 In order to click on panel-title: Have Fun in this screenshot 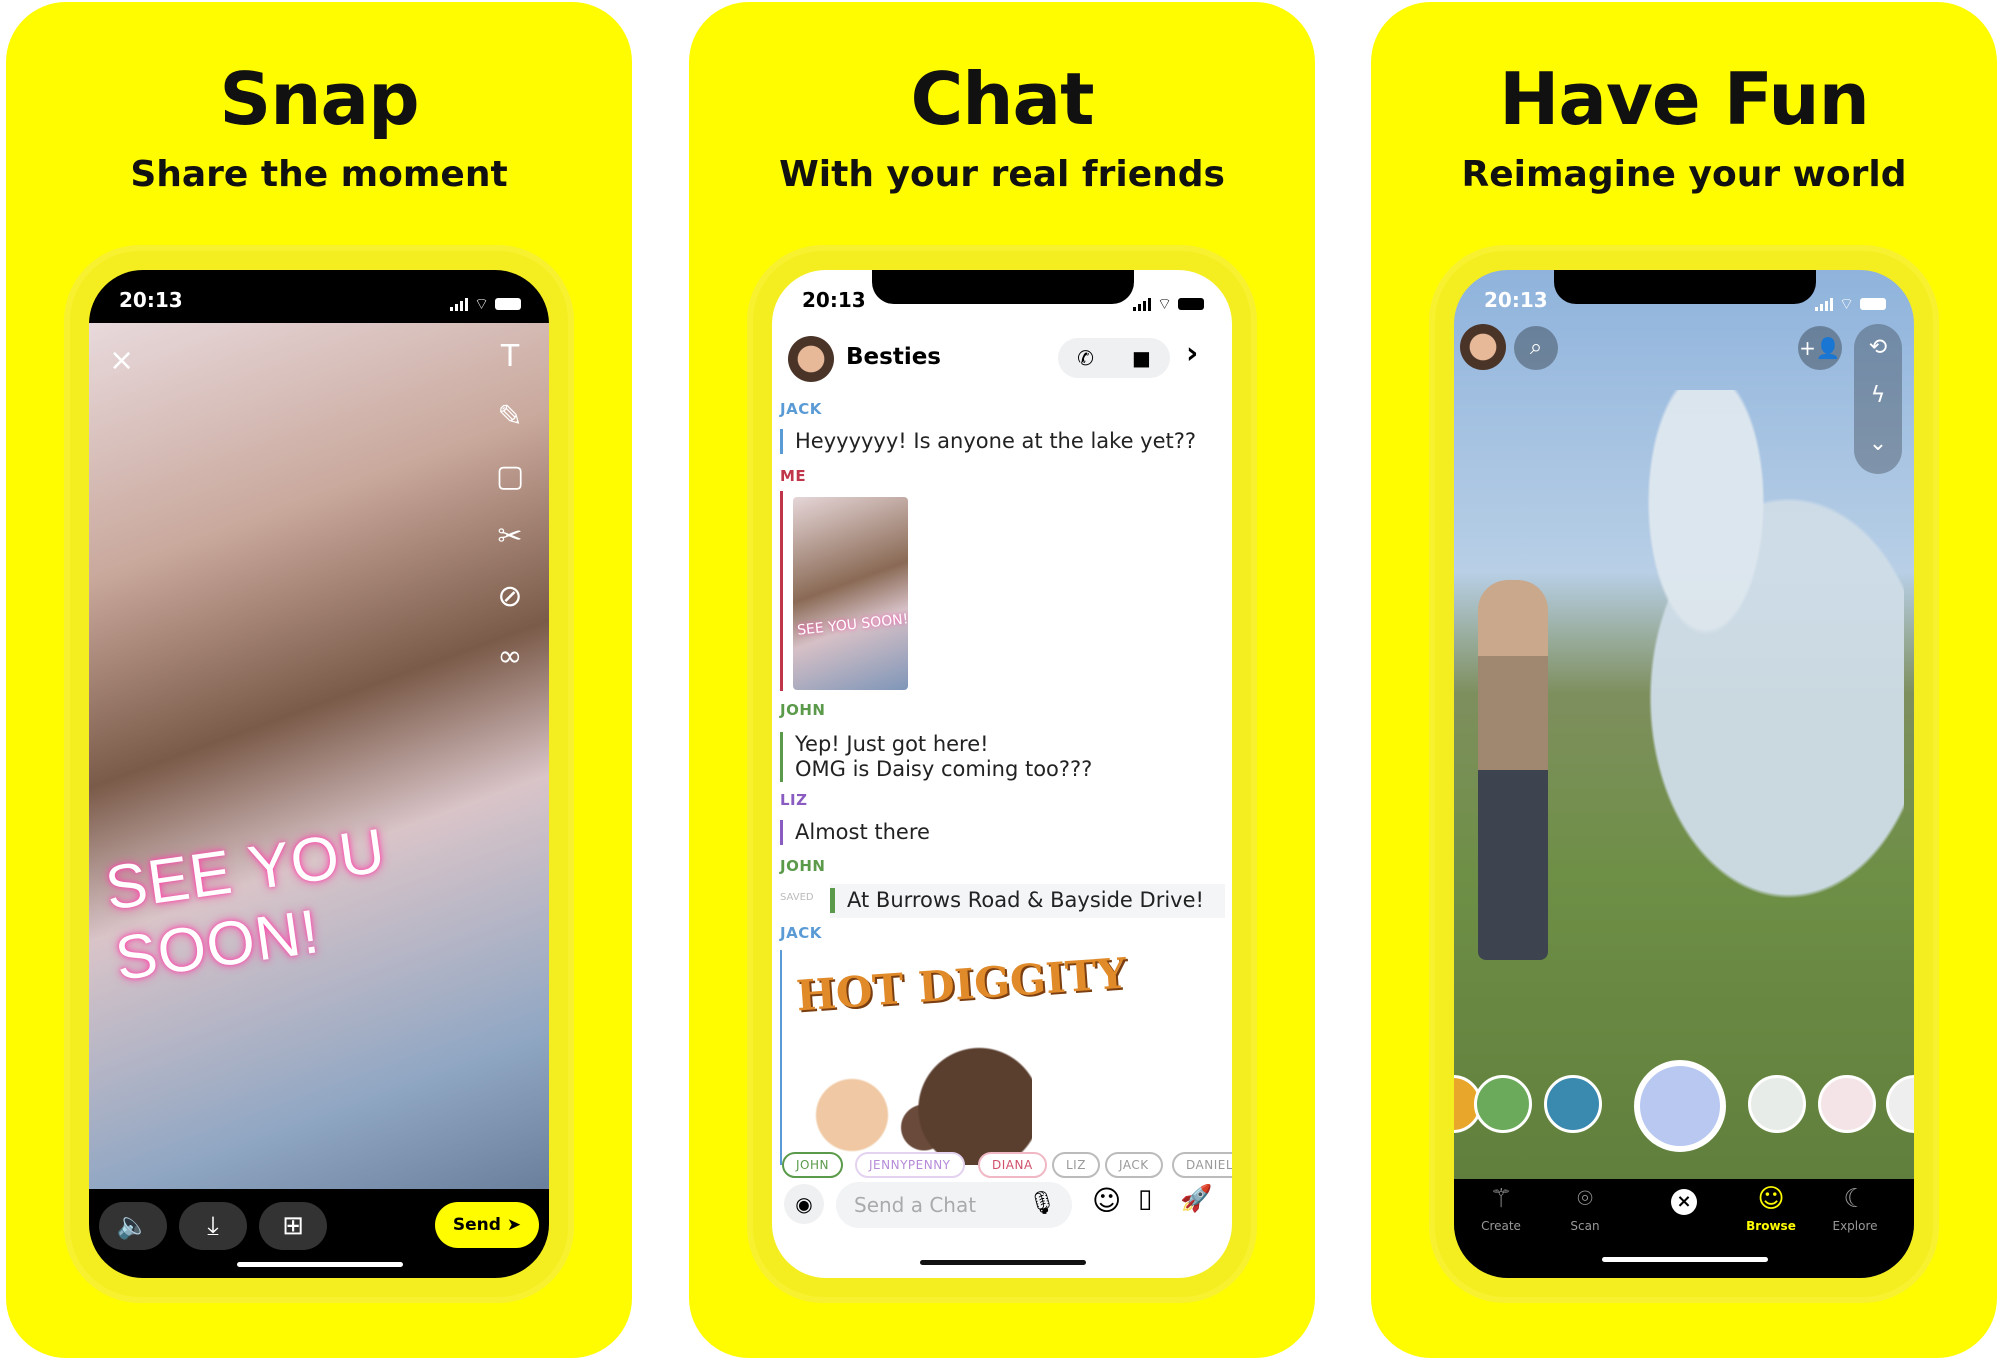, I will do `click(1684, 99)`.